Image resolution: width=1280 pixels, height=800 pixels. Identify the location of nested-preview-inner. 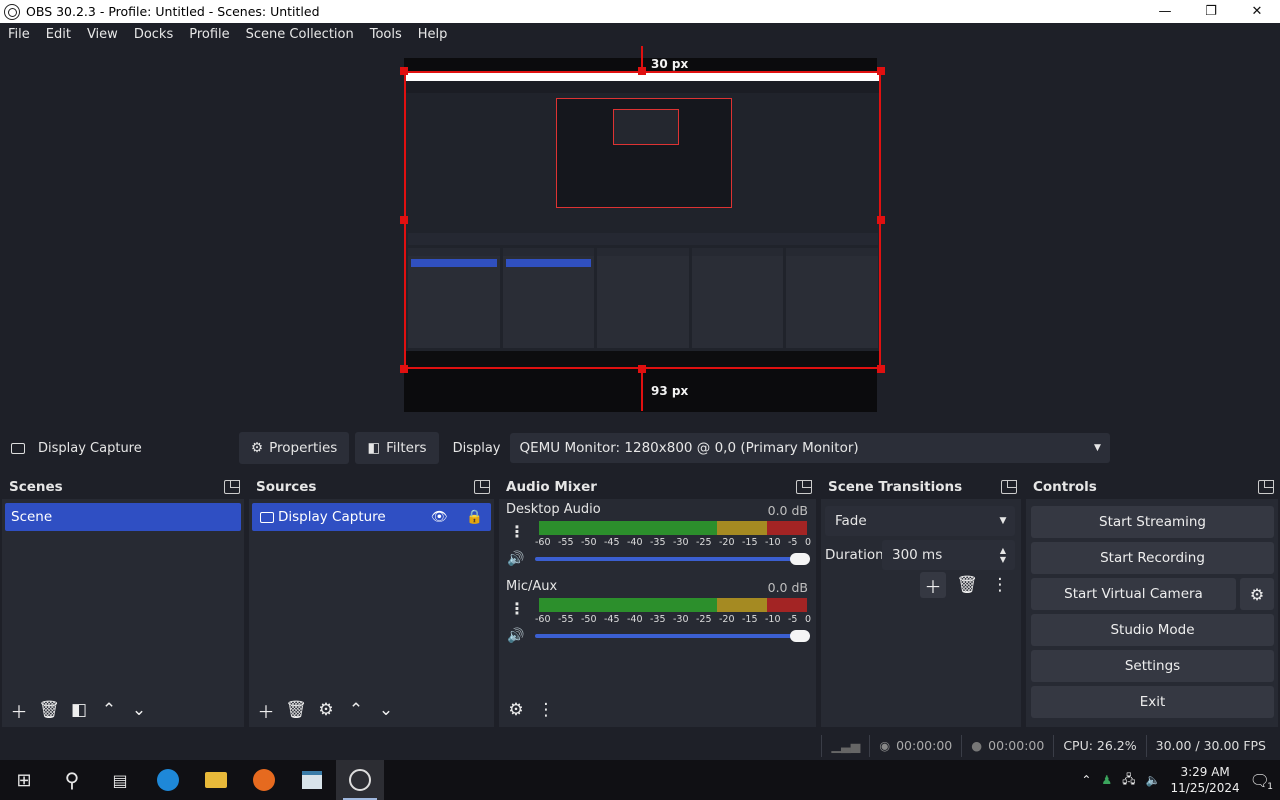
(646, 127).